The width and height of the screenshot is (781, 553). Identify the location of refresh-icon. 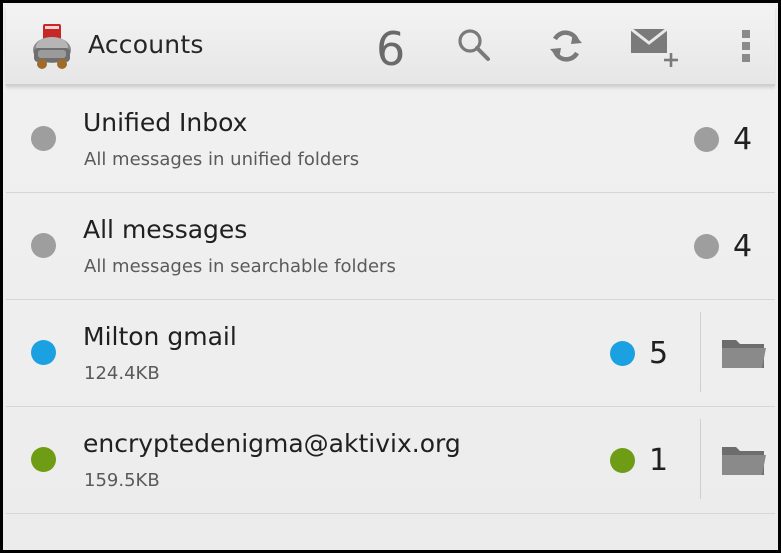
(566, 46).